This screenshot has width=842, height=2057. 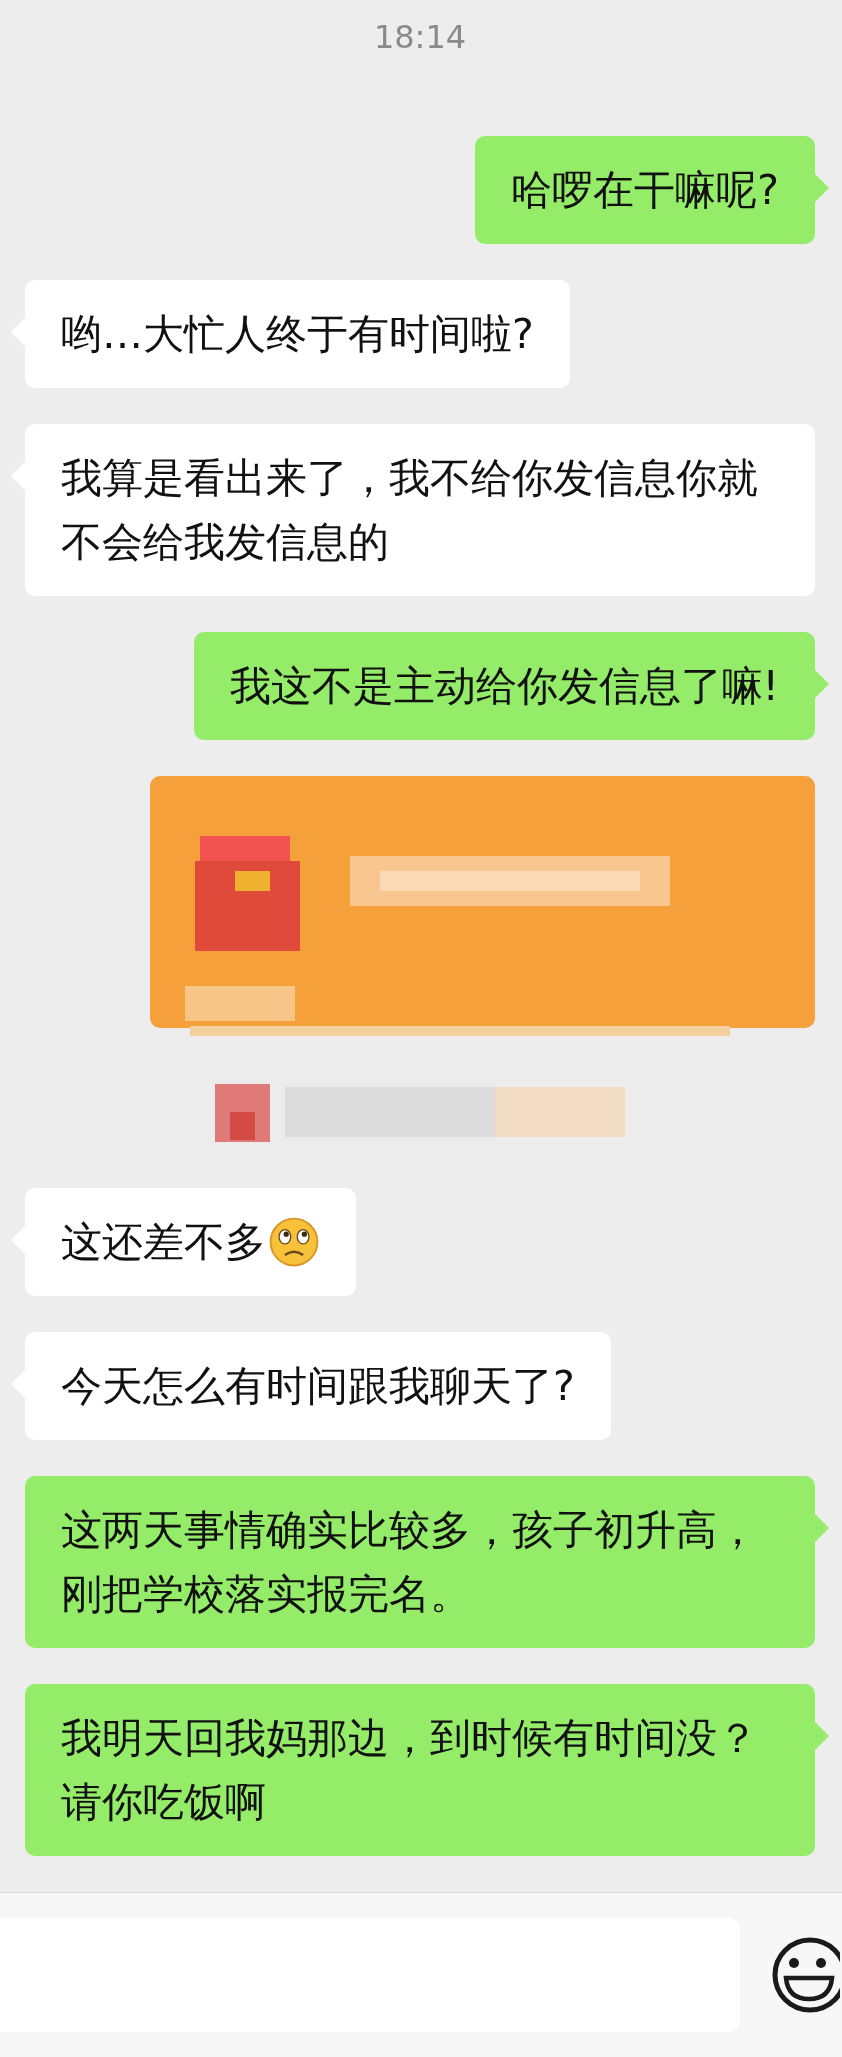 What do you see at coordinates (297, 334) in the screenshot?
I see `message-text: 哟…大忙人终于有时间啦?` at bounding box center [297, 334].